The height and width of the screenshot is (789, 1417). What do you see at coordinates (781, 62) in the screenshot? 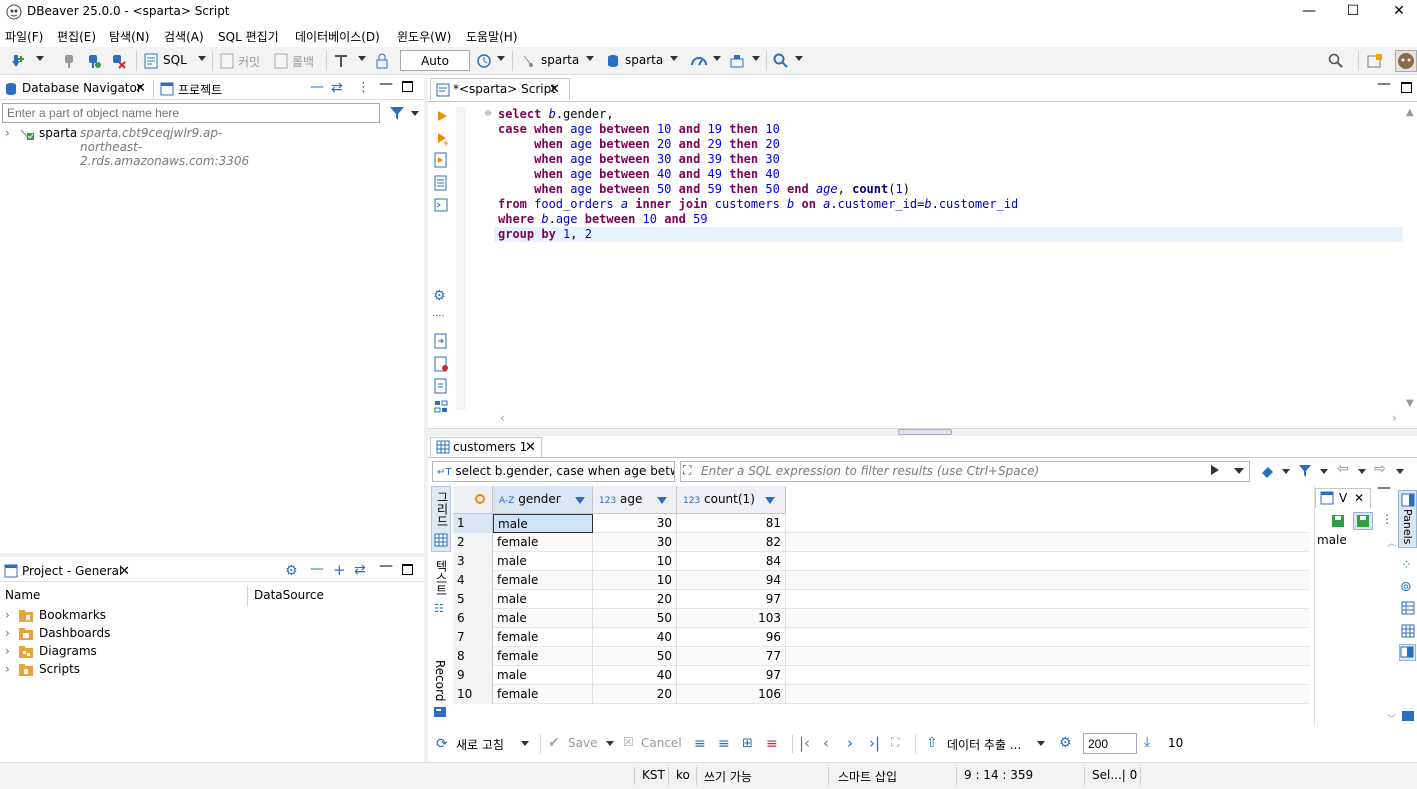
I see `search-icon` at bounding box center [781, 62].